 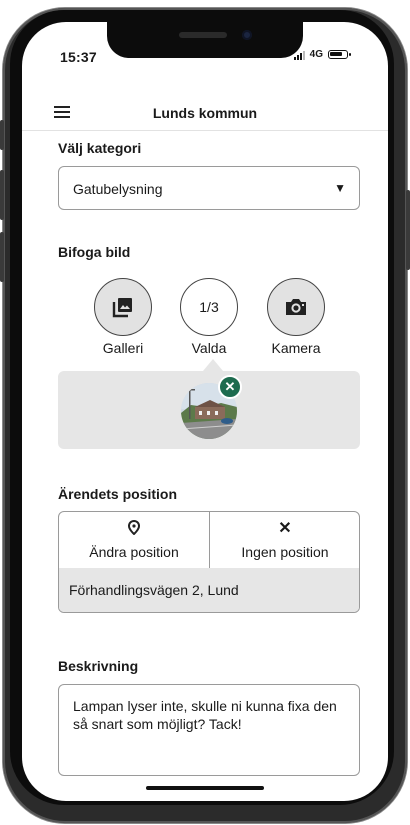 What do you see at coordinates (299, 55) in the screenshot?
I see `signal-icon` at bounding box center [299, 55].